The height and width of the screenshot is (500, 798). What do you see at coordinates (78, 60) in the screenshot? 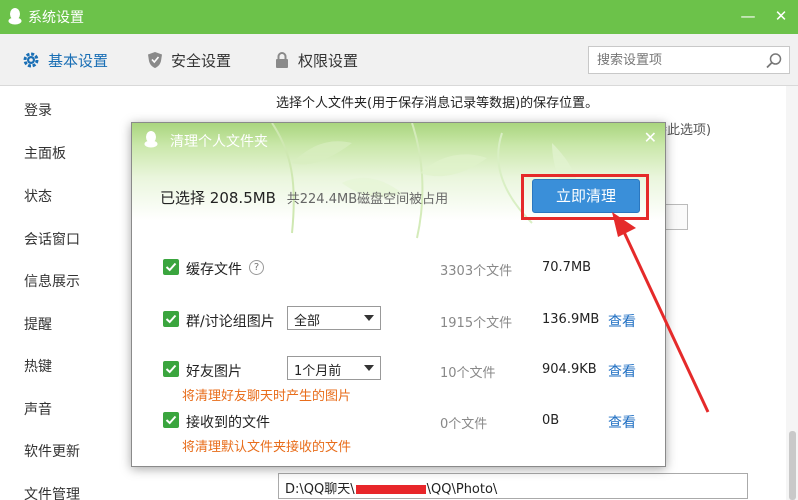
I see `tab-label: 基本设置` at bounding box center [78, 60].